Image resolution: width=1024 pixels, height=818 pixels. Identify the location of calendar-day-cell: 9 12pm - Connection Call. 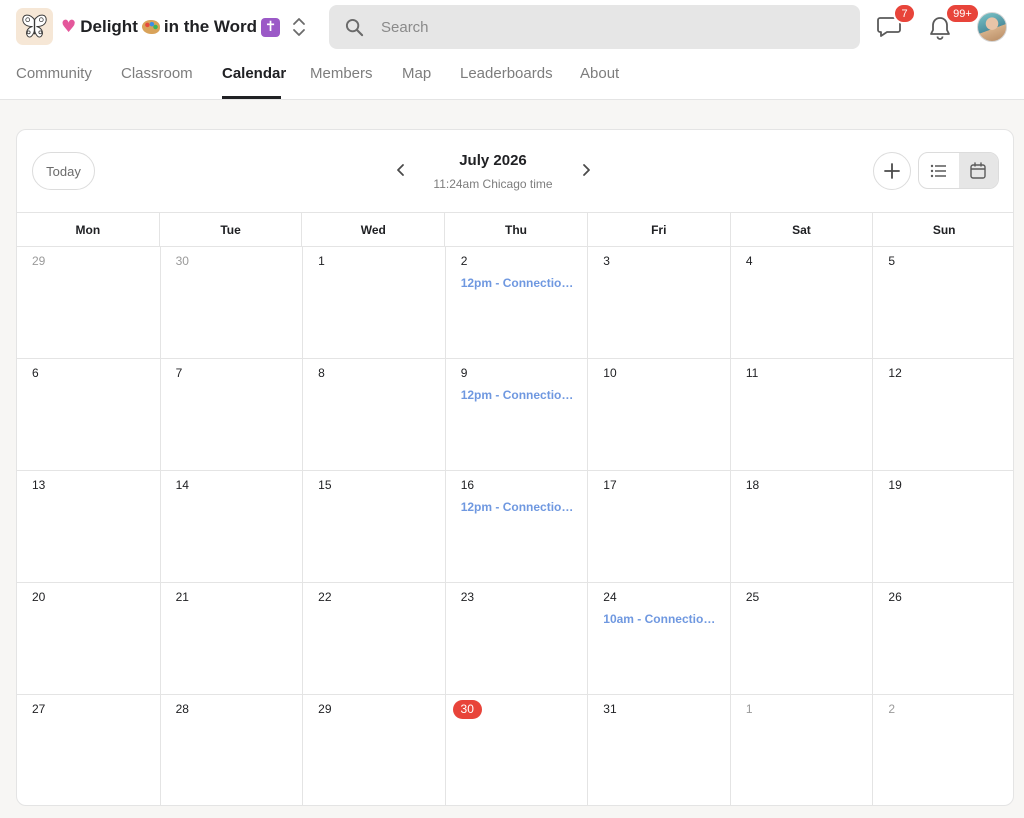
(516, 415).